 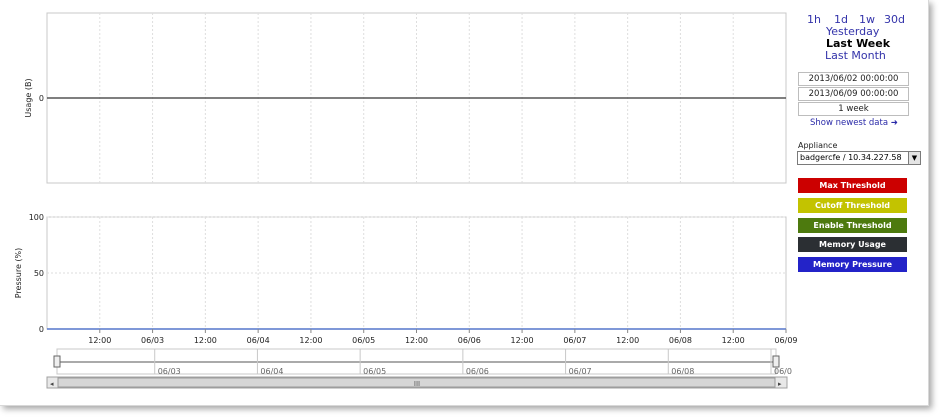 I want to click on x-tick-label: 06/06, so click(x=469, y=340).